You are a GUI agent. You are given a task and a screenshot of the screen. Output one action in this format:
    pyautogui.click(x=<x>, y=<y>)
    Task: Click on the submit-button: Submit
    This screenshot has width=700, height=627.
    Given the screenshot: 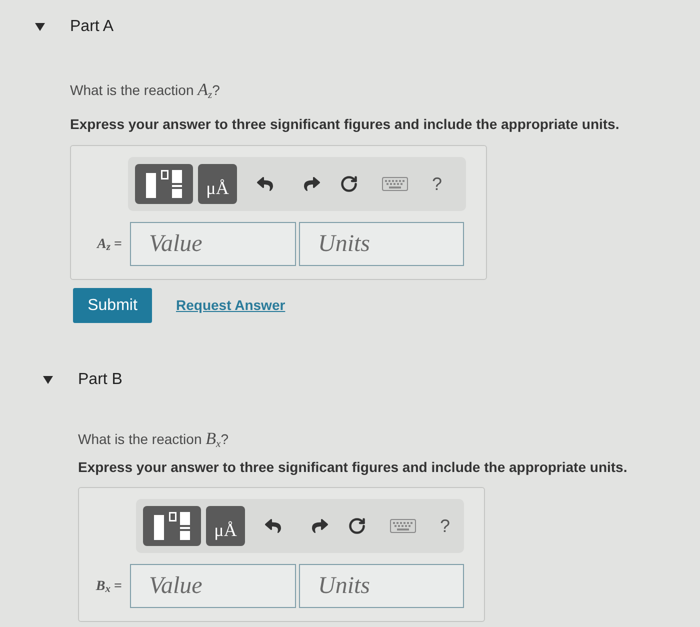 What is the action you would take?
    pyautogui.click(x=112, y=305)
    